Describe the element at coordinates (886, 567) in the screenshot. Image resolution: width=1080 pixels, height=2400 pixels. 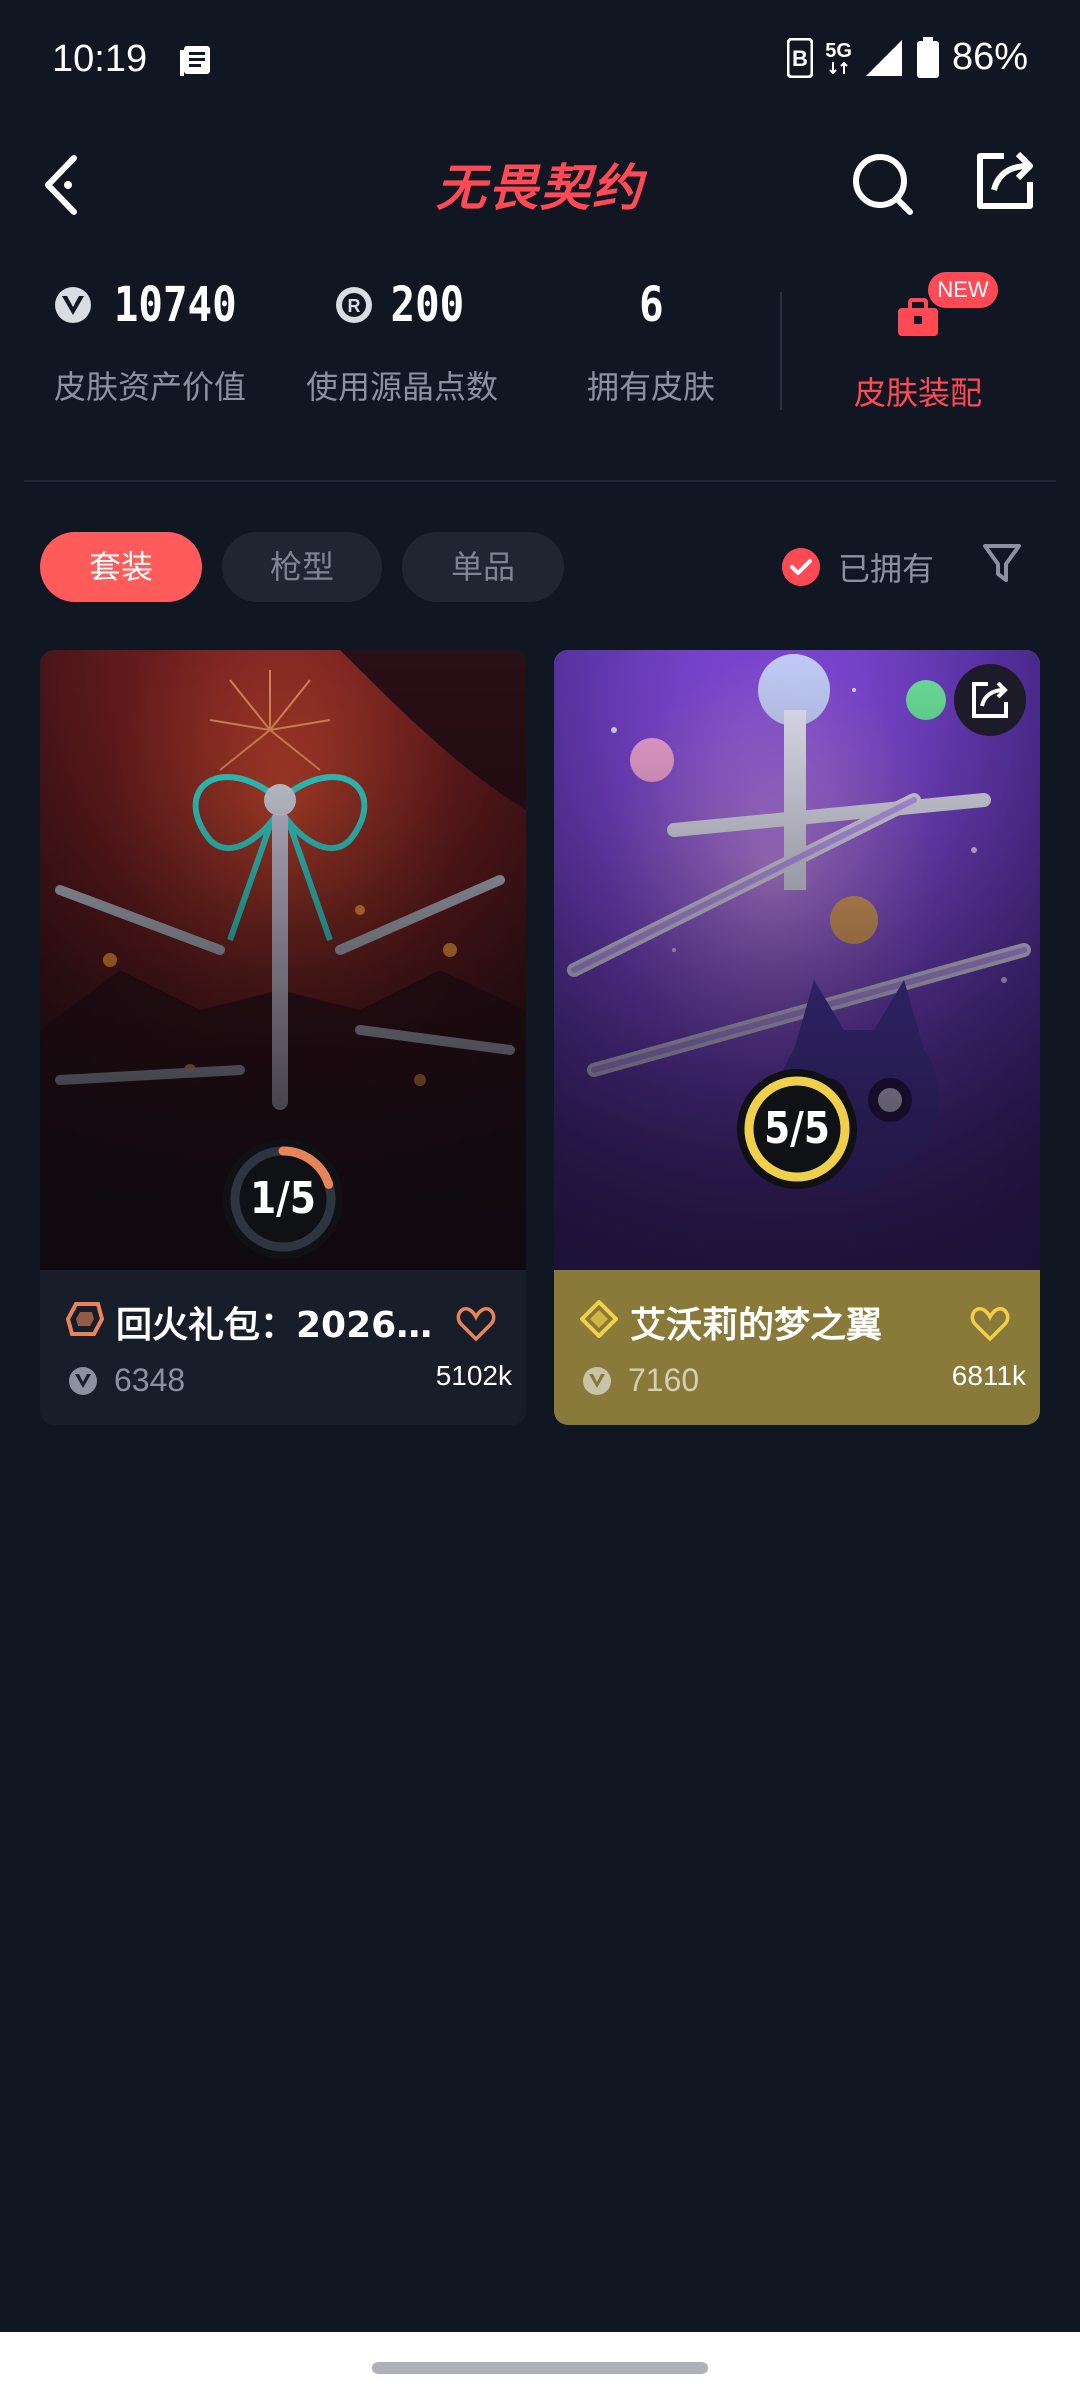
I see `owned-filter-label: 已拥有` at that location.